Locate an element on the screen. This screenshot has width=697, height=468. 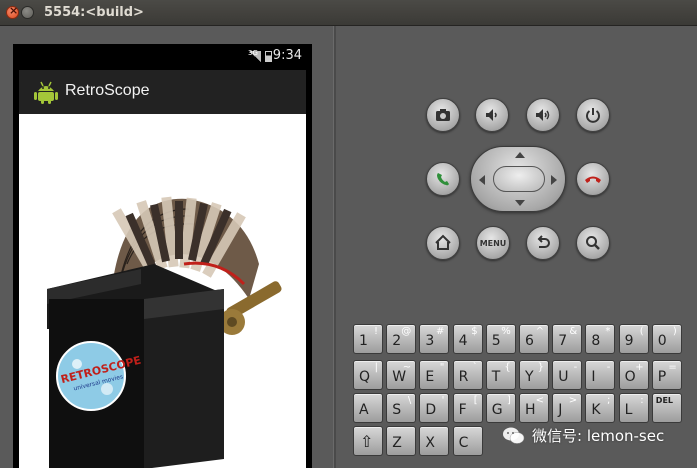
key-alt-label: ` is located at coordinates (475, 367).